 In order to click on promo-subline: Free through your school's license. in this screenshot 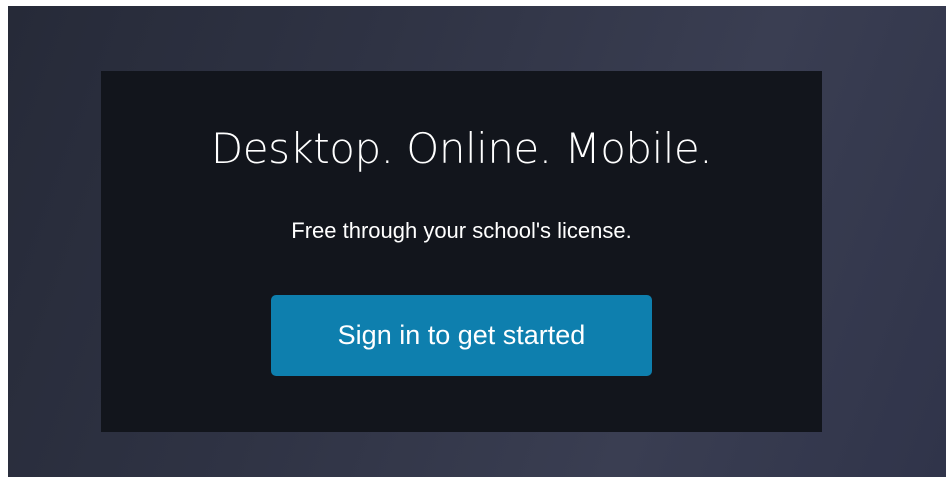, I will do `click(461, 230)`.